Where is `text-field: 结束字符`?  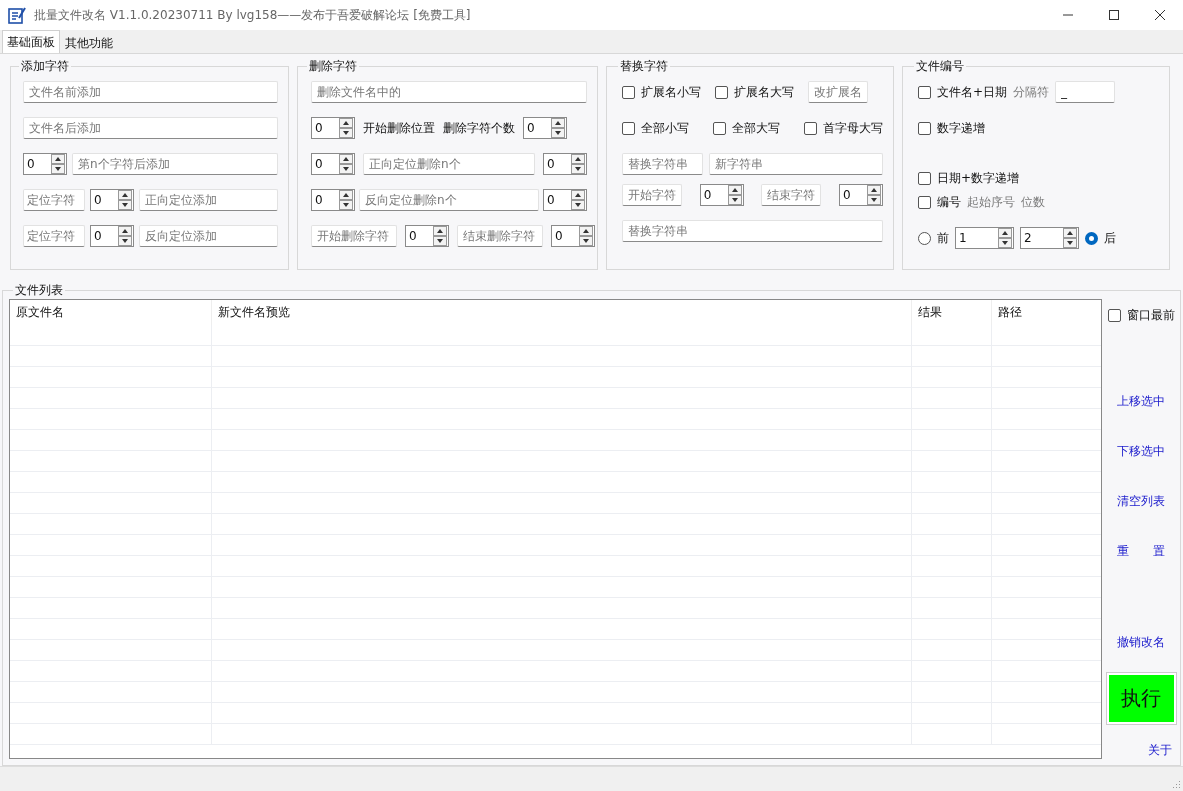
text-field: 结束字符 is located at coordinates (791, 195).